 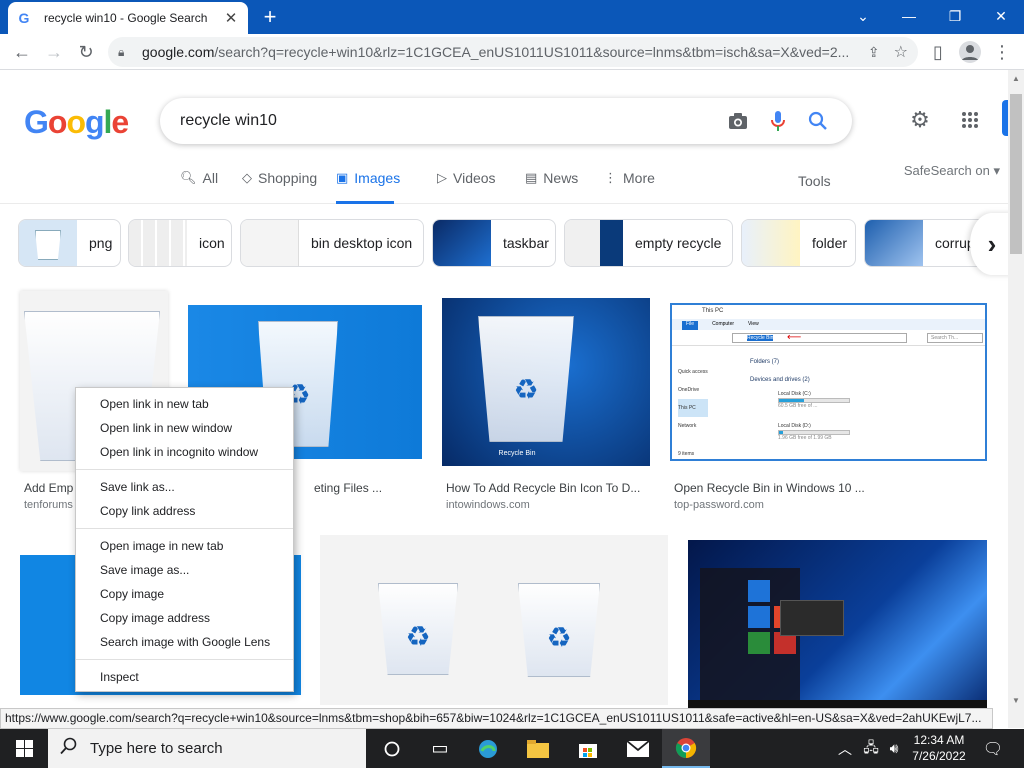 I want to click on tile, so click(x=759, y=617).